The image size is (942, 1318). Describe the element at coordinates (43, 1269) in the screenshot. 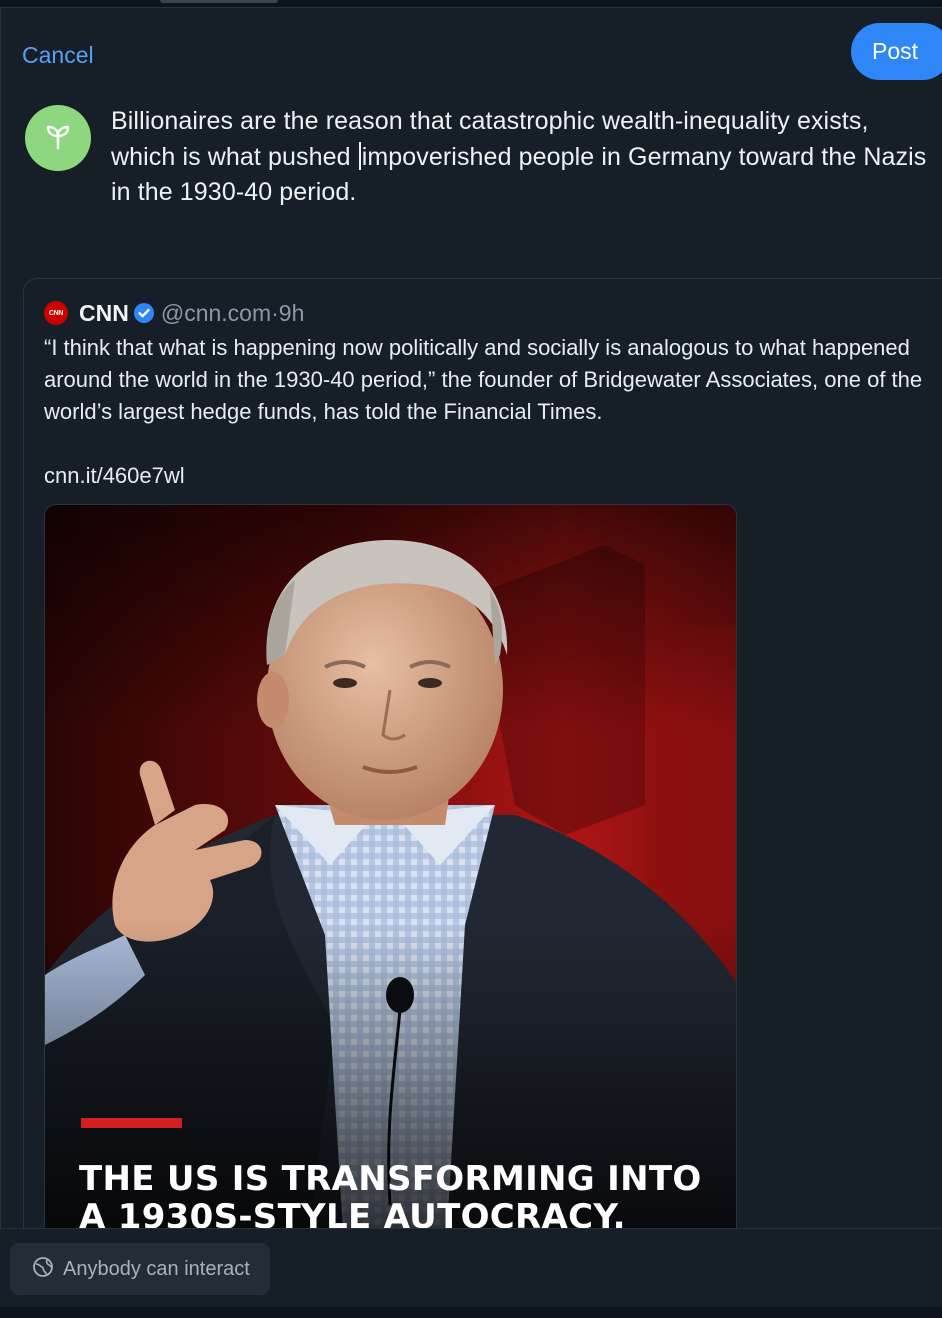

I see `globe-interact-icon` at that location.